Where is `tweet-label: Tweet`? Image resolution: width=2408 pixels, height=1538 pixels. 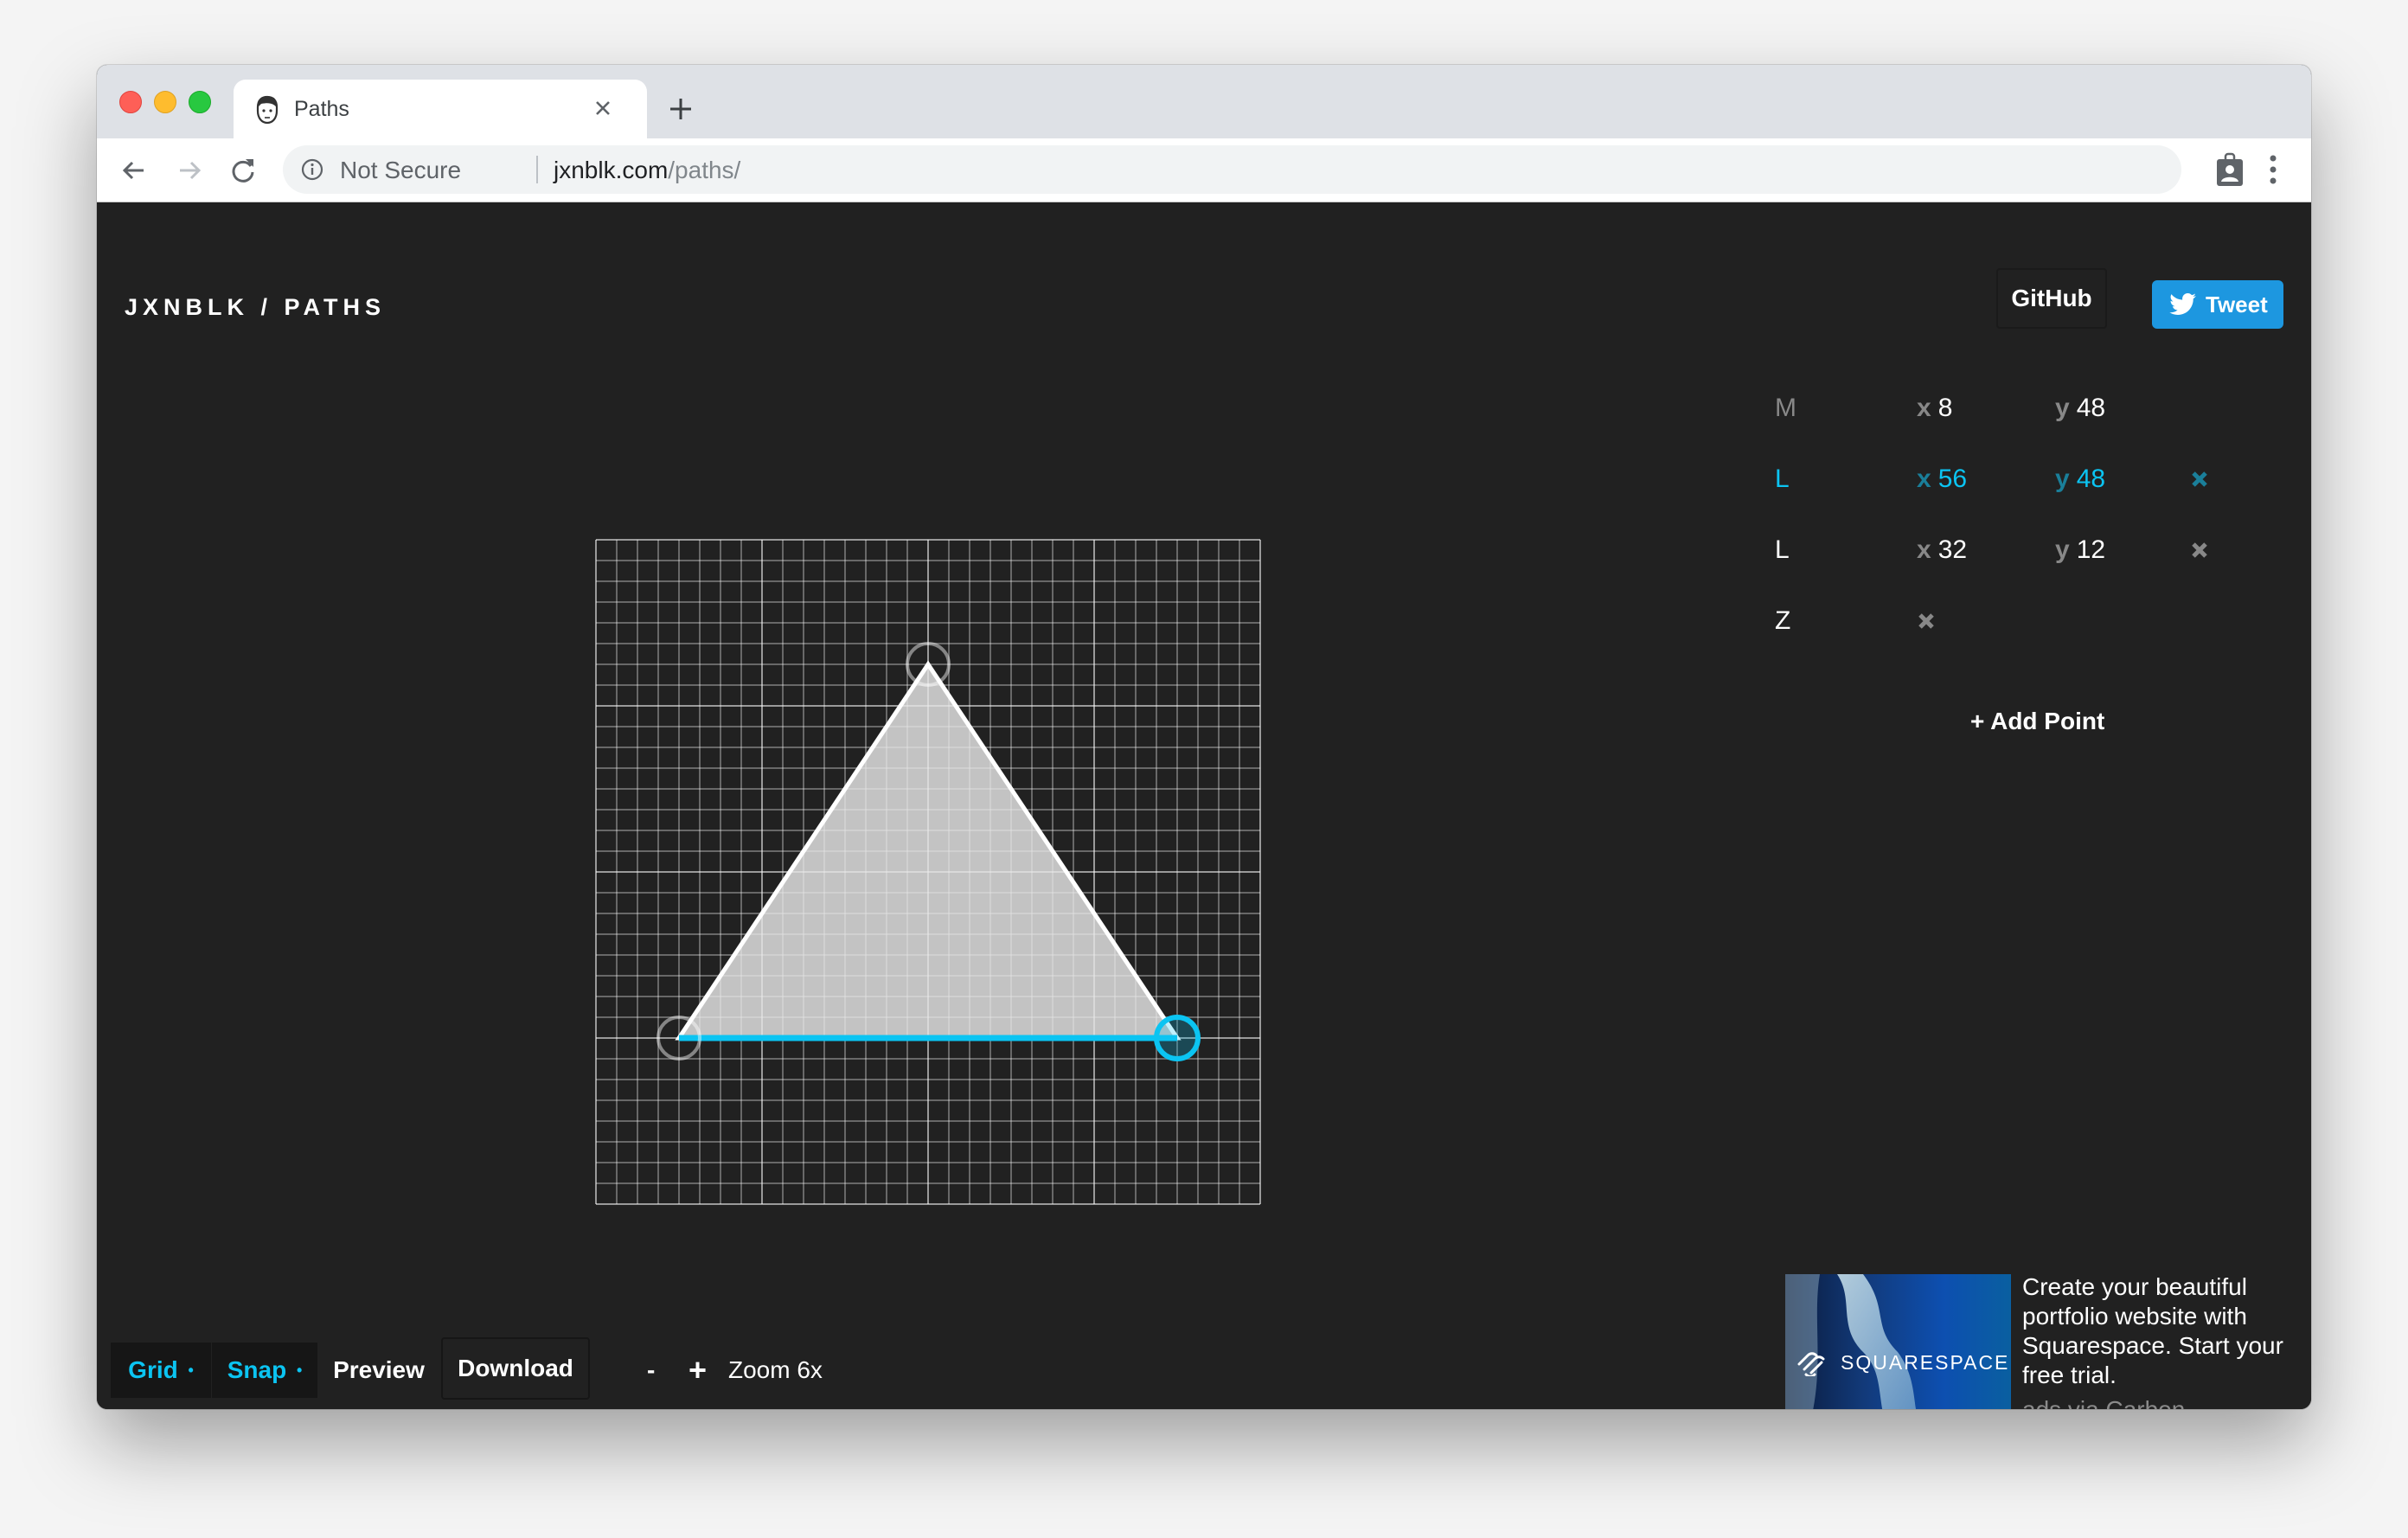 tweet-label: Tweet is located at coordinates (2237, 304).